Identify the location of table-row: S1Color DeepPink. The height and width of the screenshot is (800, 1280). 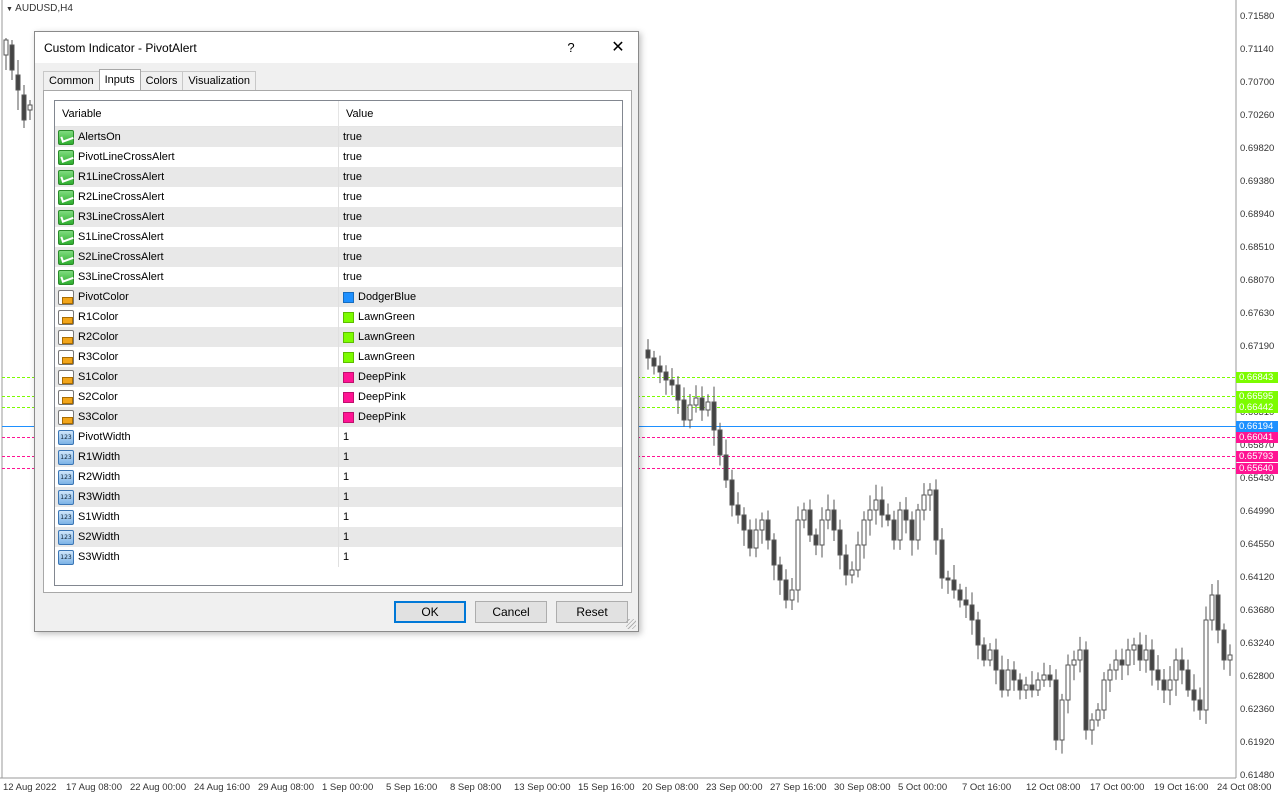
(338, 377).